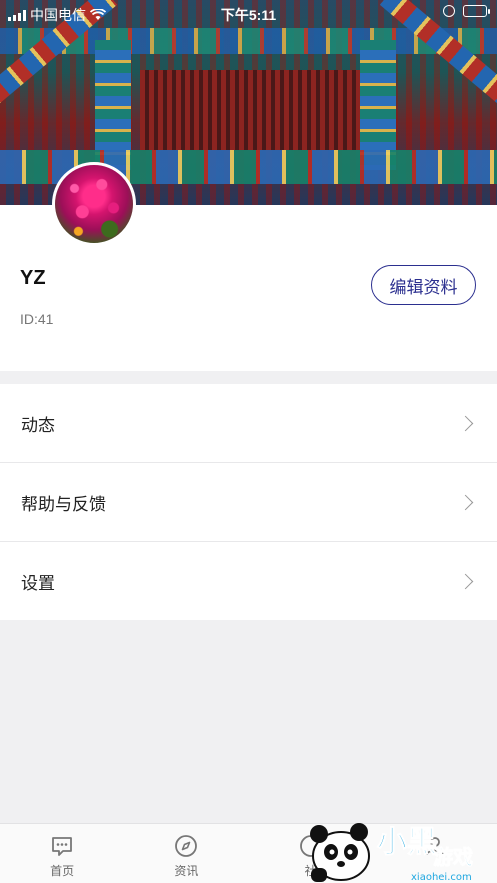 The image size is (497, 883). I want to click on watermark-logo: 小黑 游戏 xiaohei.com, so click(391, 853).